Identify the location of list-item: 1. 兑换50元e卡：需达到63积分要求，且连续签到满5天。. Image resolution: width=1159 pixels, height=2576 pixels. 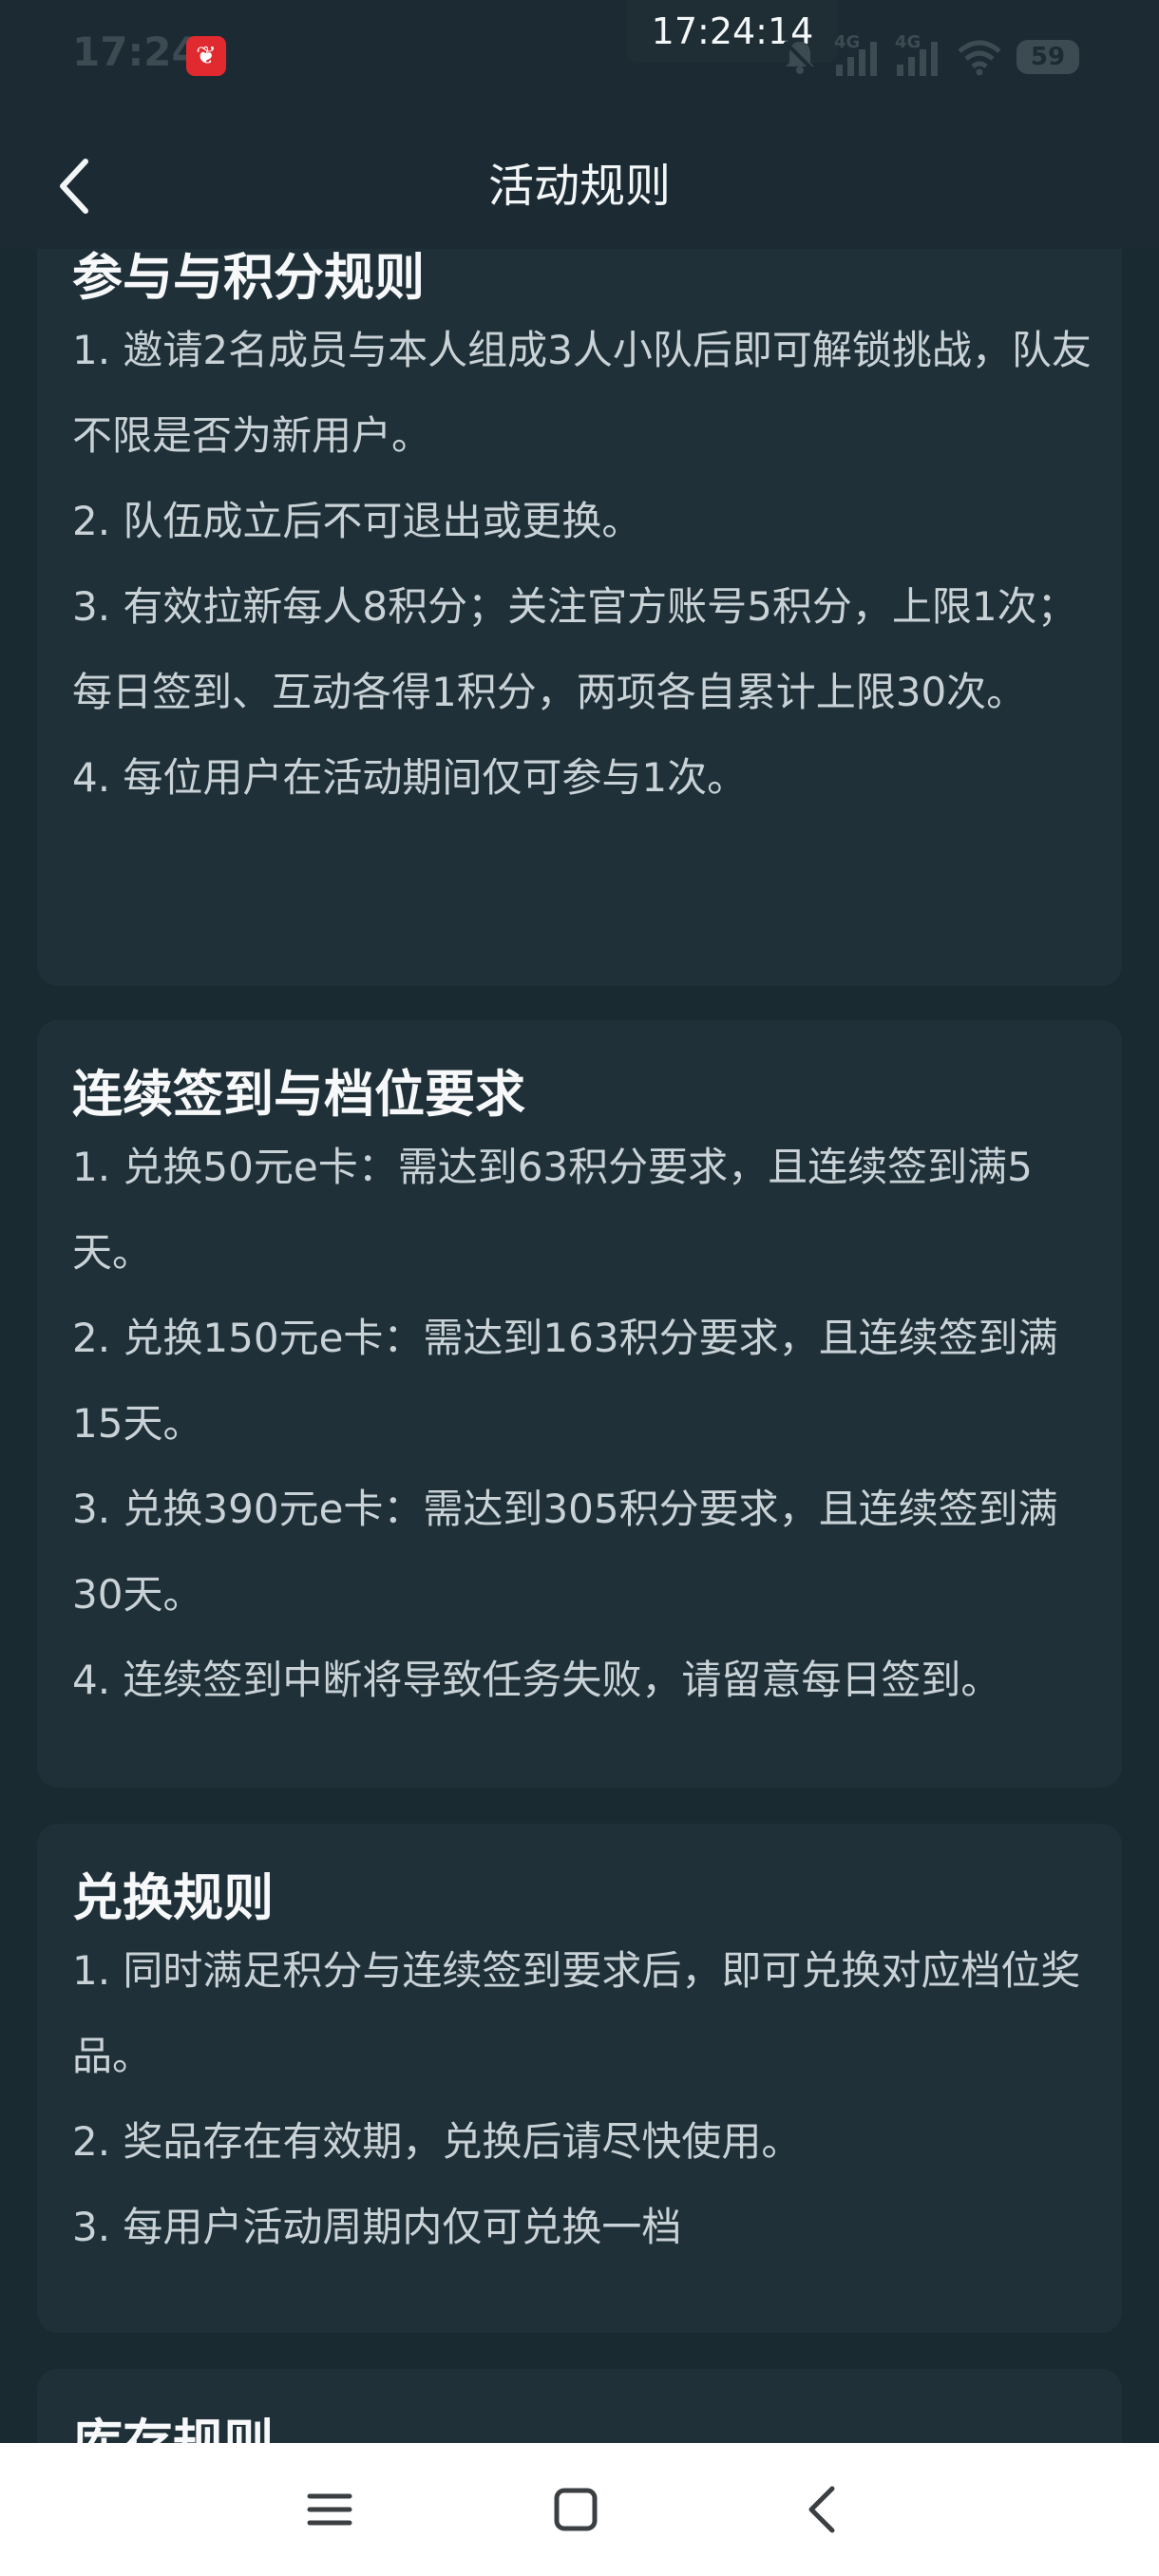
(552, 1210).